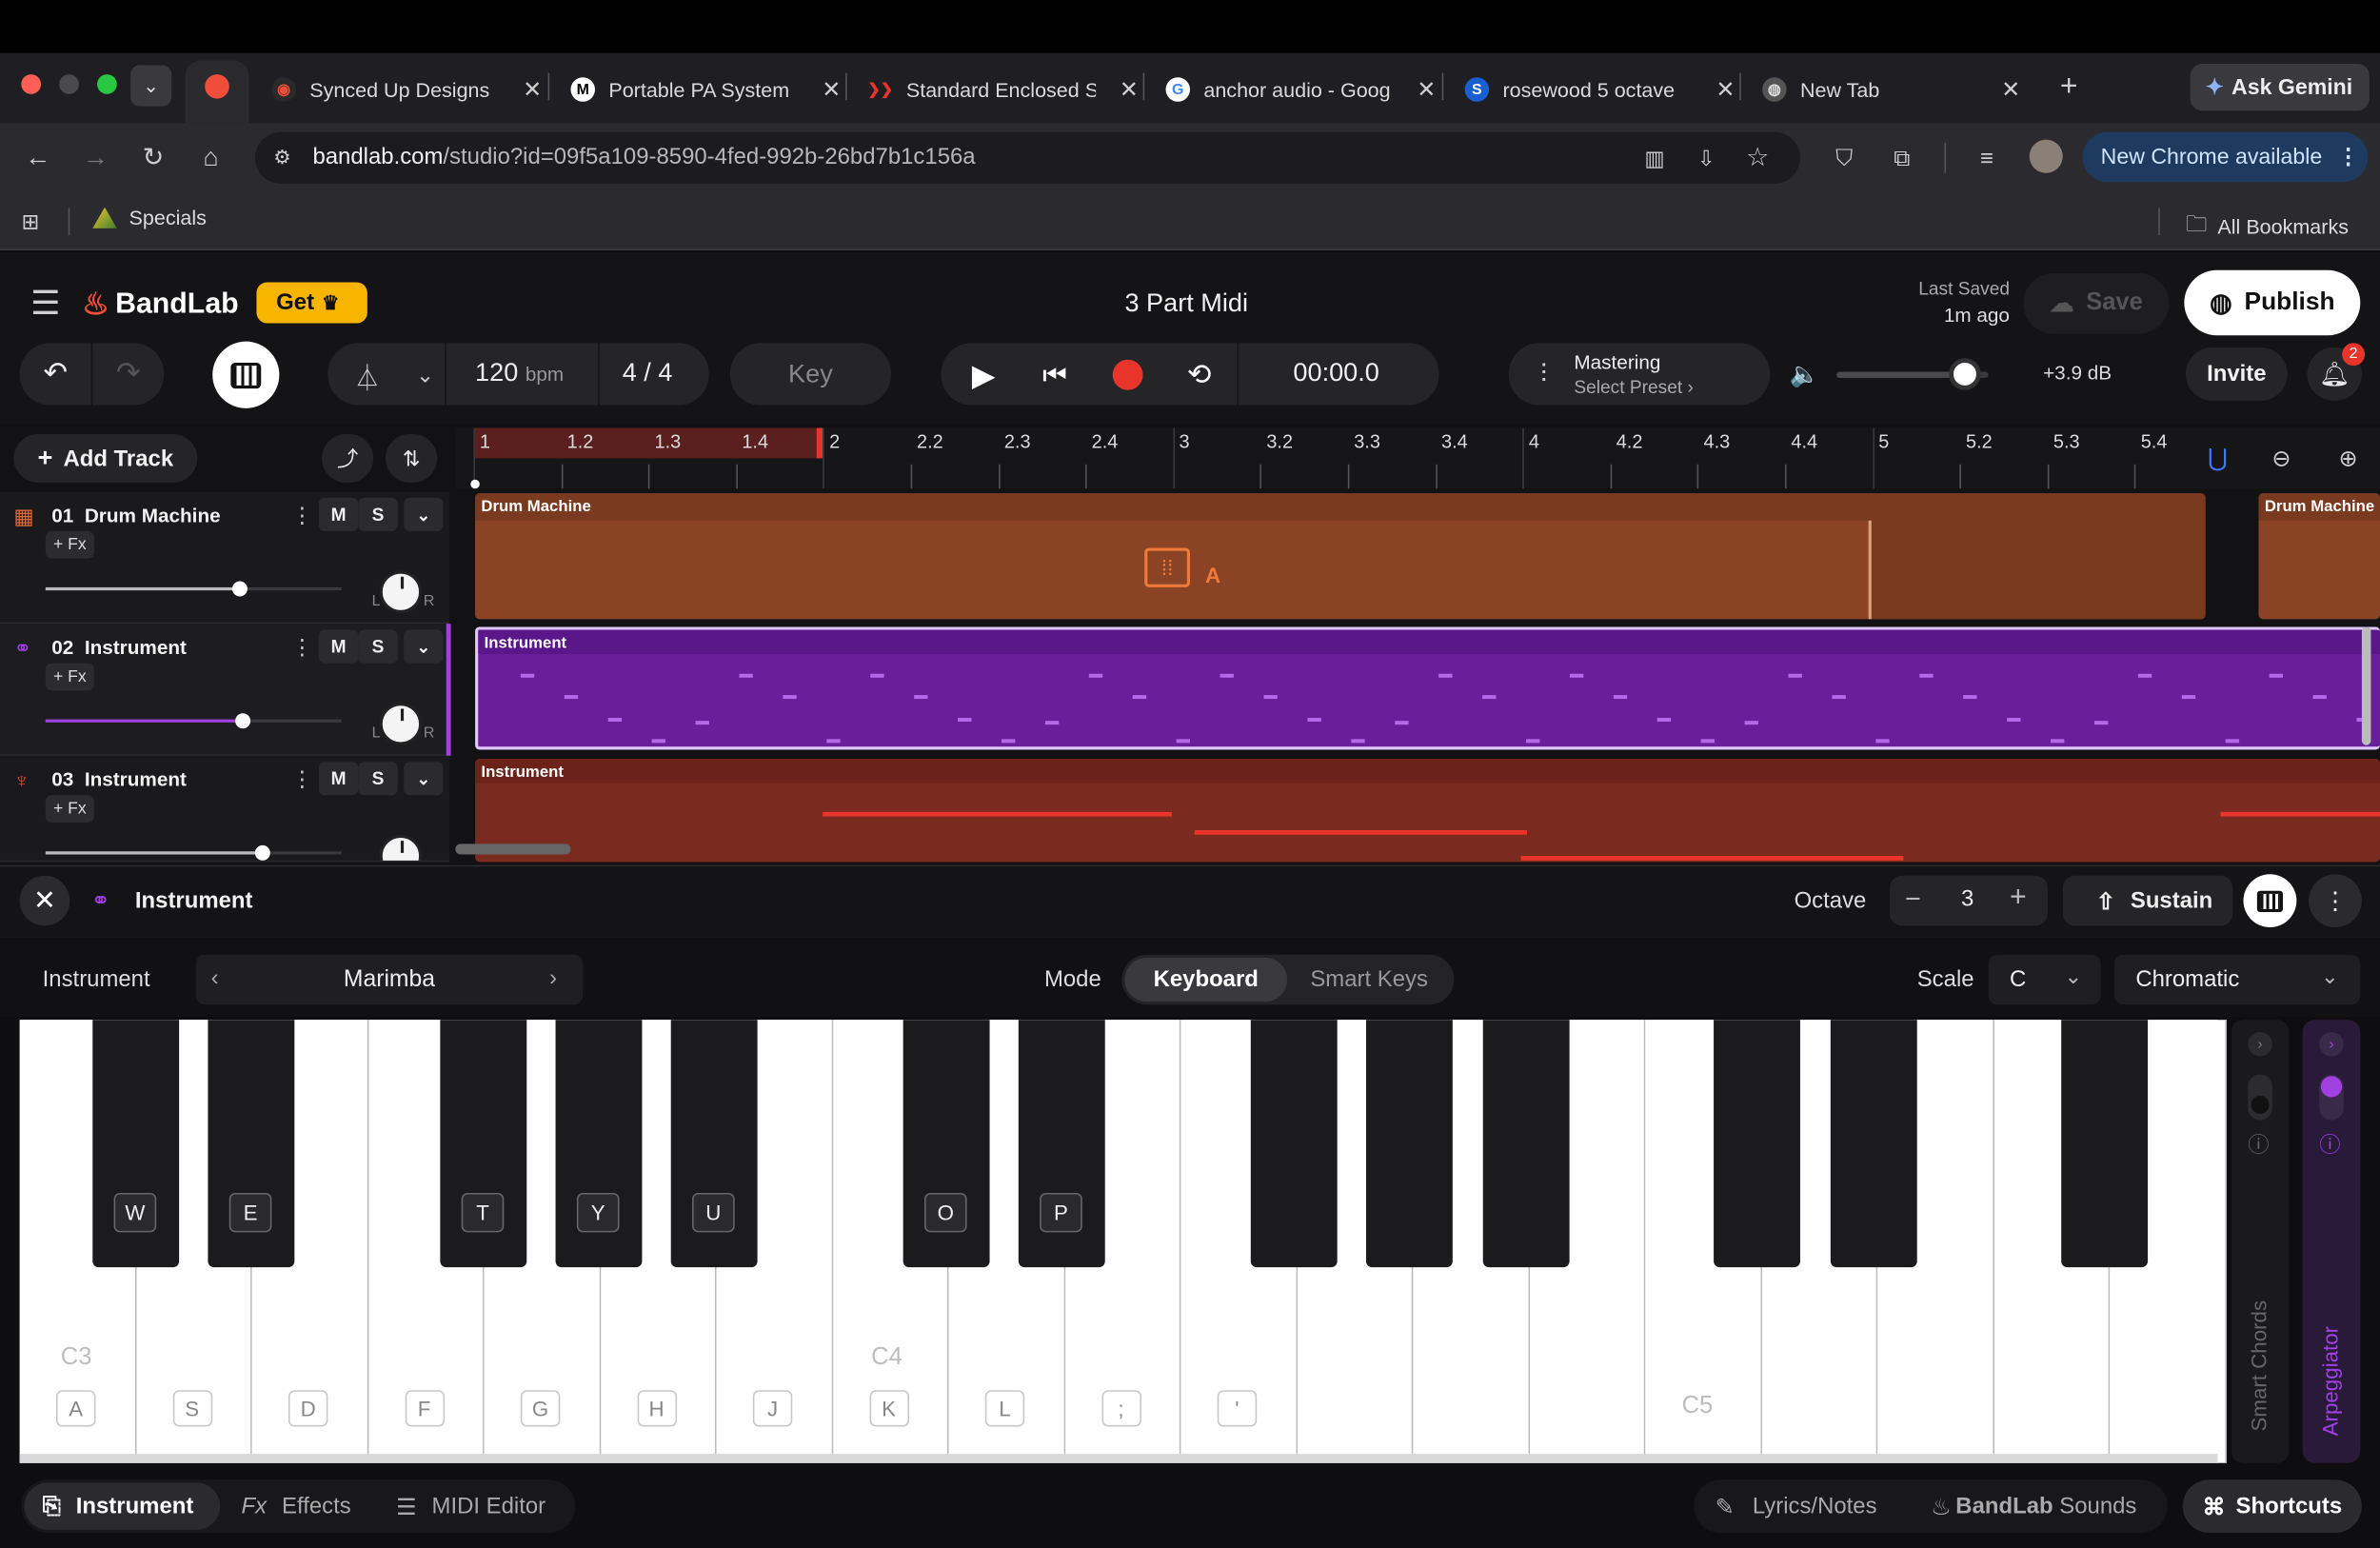 This screenshot has width=2380, height=1548. What do you see at coordinates (1599, 90) in the screenshot?
I see `browser-tab: Srosewood 5 octave ✕` at bounding box center [1599, 90].